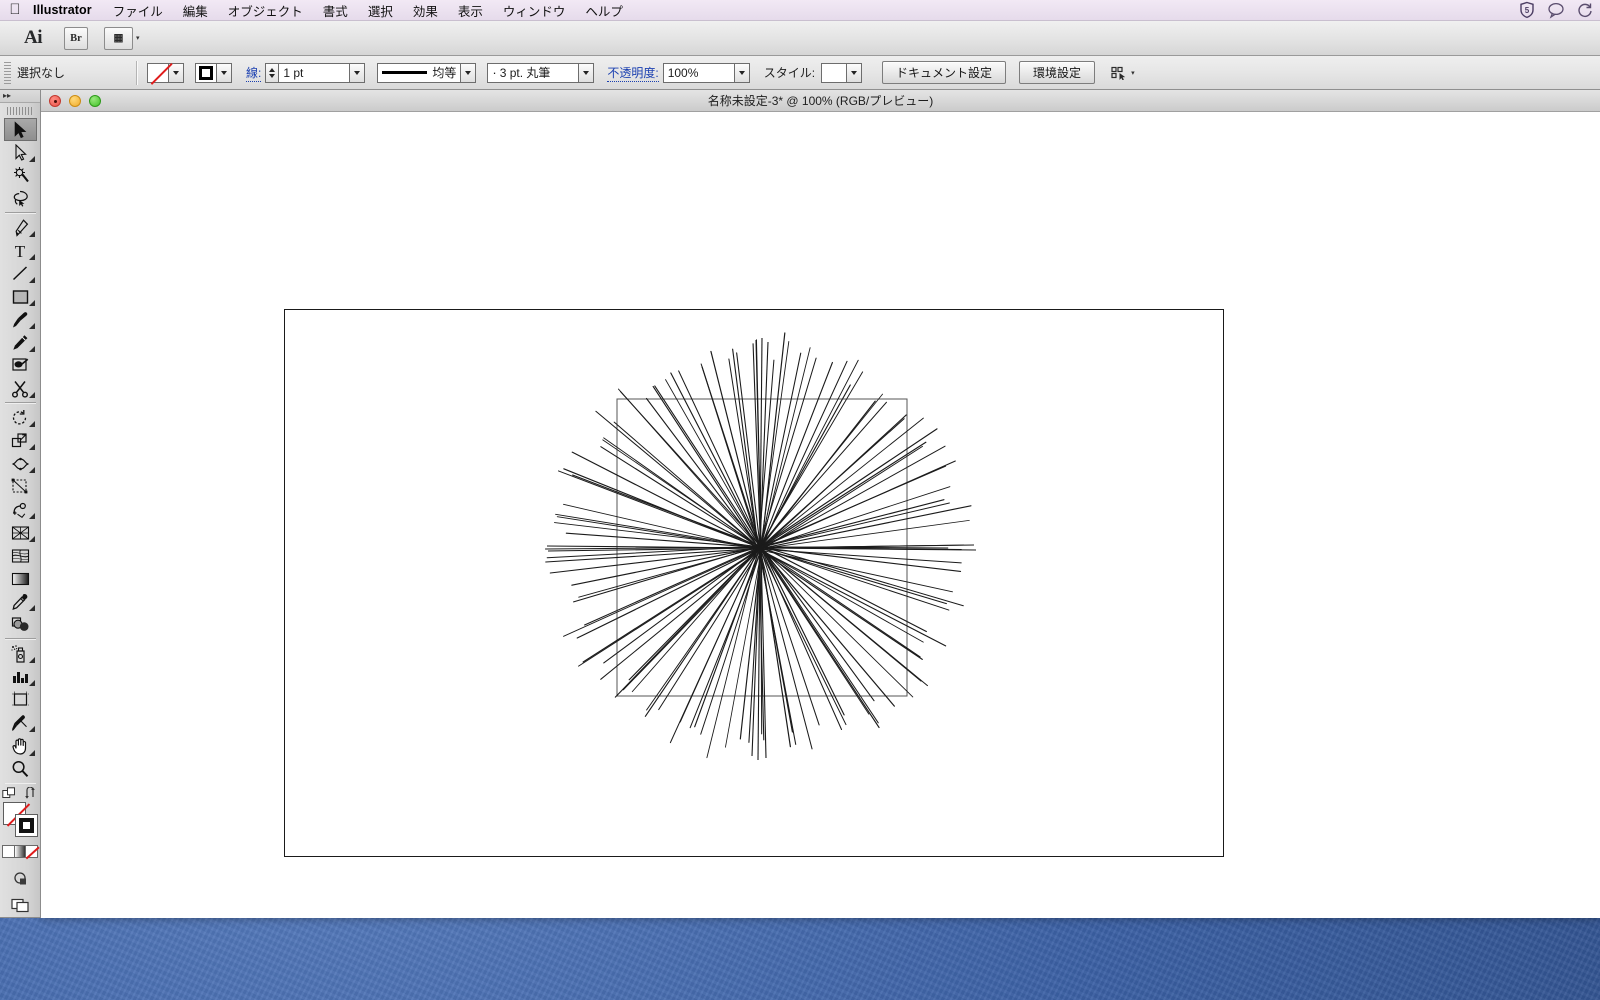 The height and width of the screenshot is (1000, 1600). What do you see at coordinates (55, 100) in the screenshot?
I see `close-button` at bounding box center [55, 100].